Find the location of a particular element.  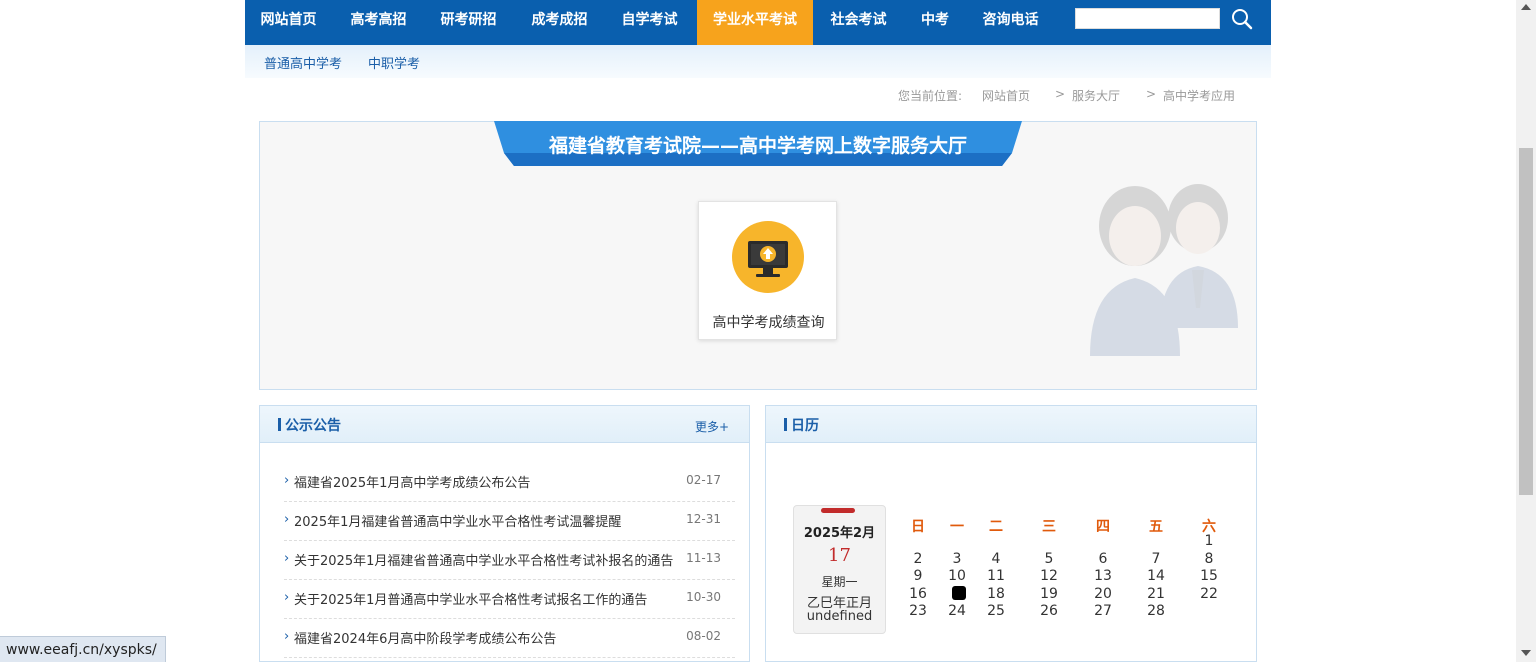

calendar-day-cell: 8 is located at coordinates (1209, 559).